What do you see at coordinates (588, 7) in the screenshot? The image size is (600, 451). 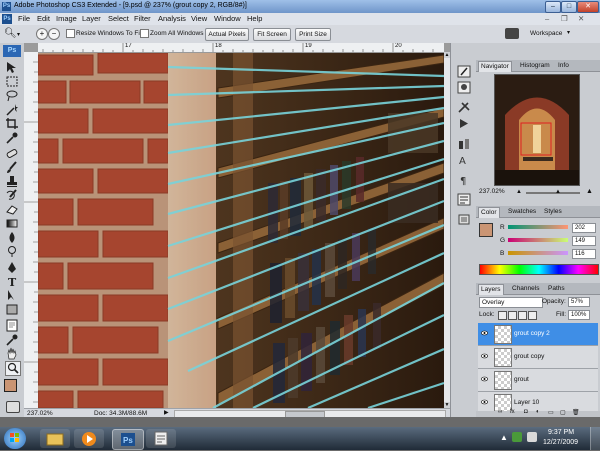 I see `close-button: ✕` at bounding box center [588, 7].